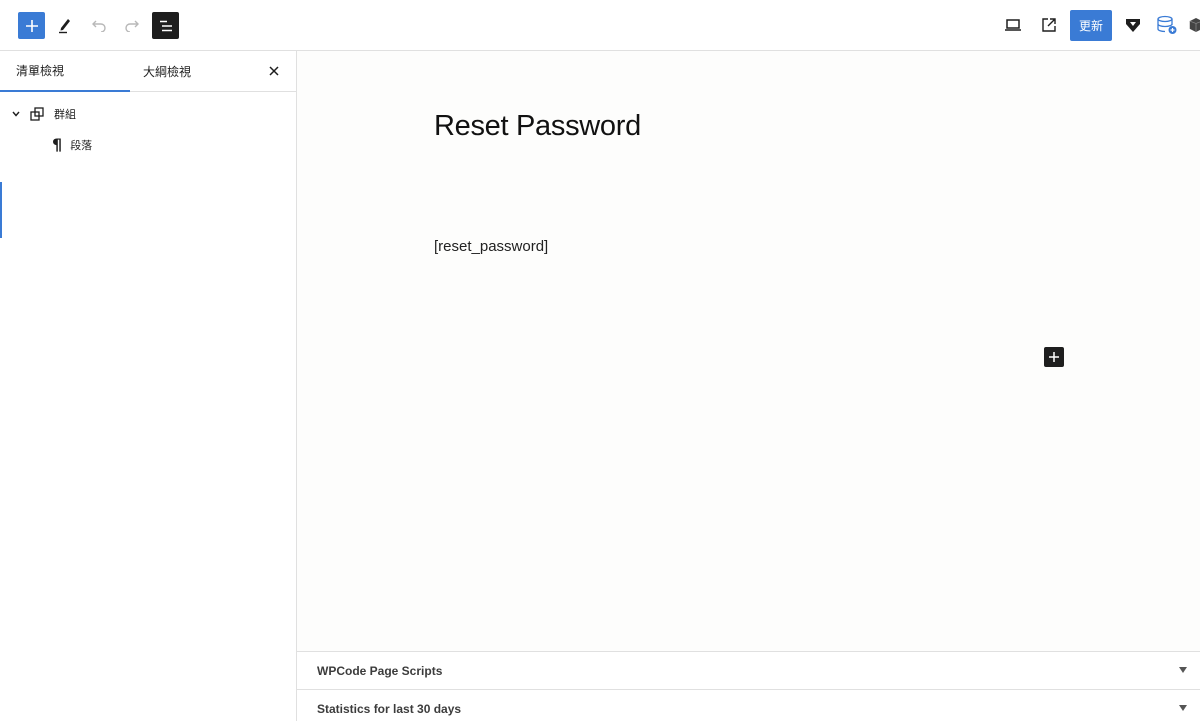  I want to click on metabox-statistics: Statistics for last 30 days, so click(748, 705).